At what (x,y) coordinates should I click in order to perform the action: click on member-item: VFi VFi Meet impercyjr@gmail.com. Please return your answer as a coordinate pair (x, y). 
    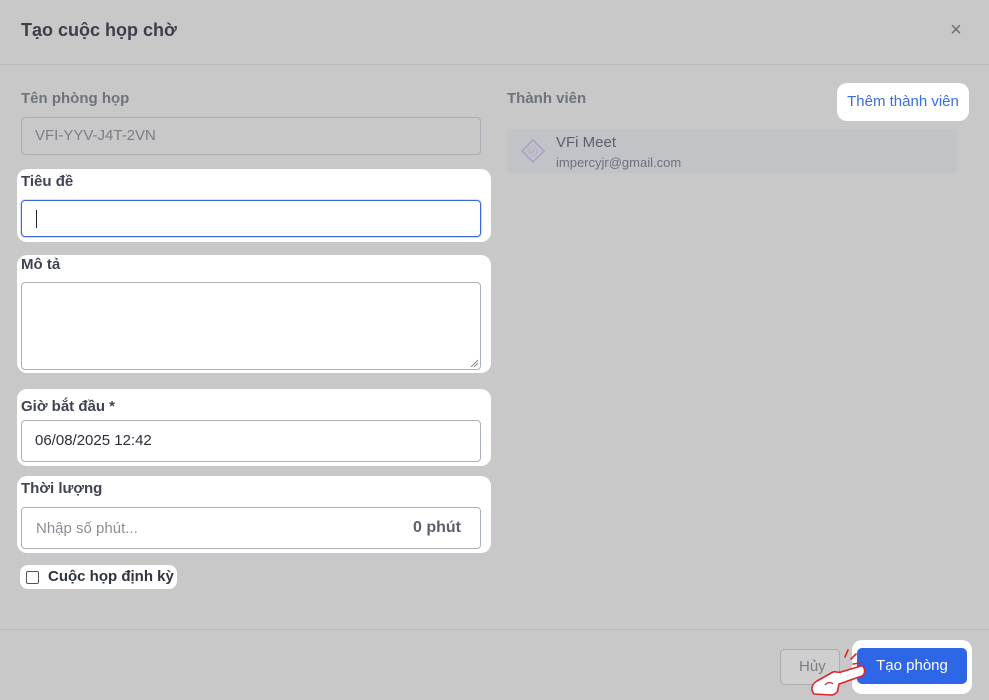
    Looking at the image, I should click on (732, 151).